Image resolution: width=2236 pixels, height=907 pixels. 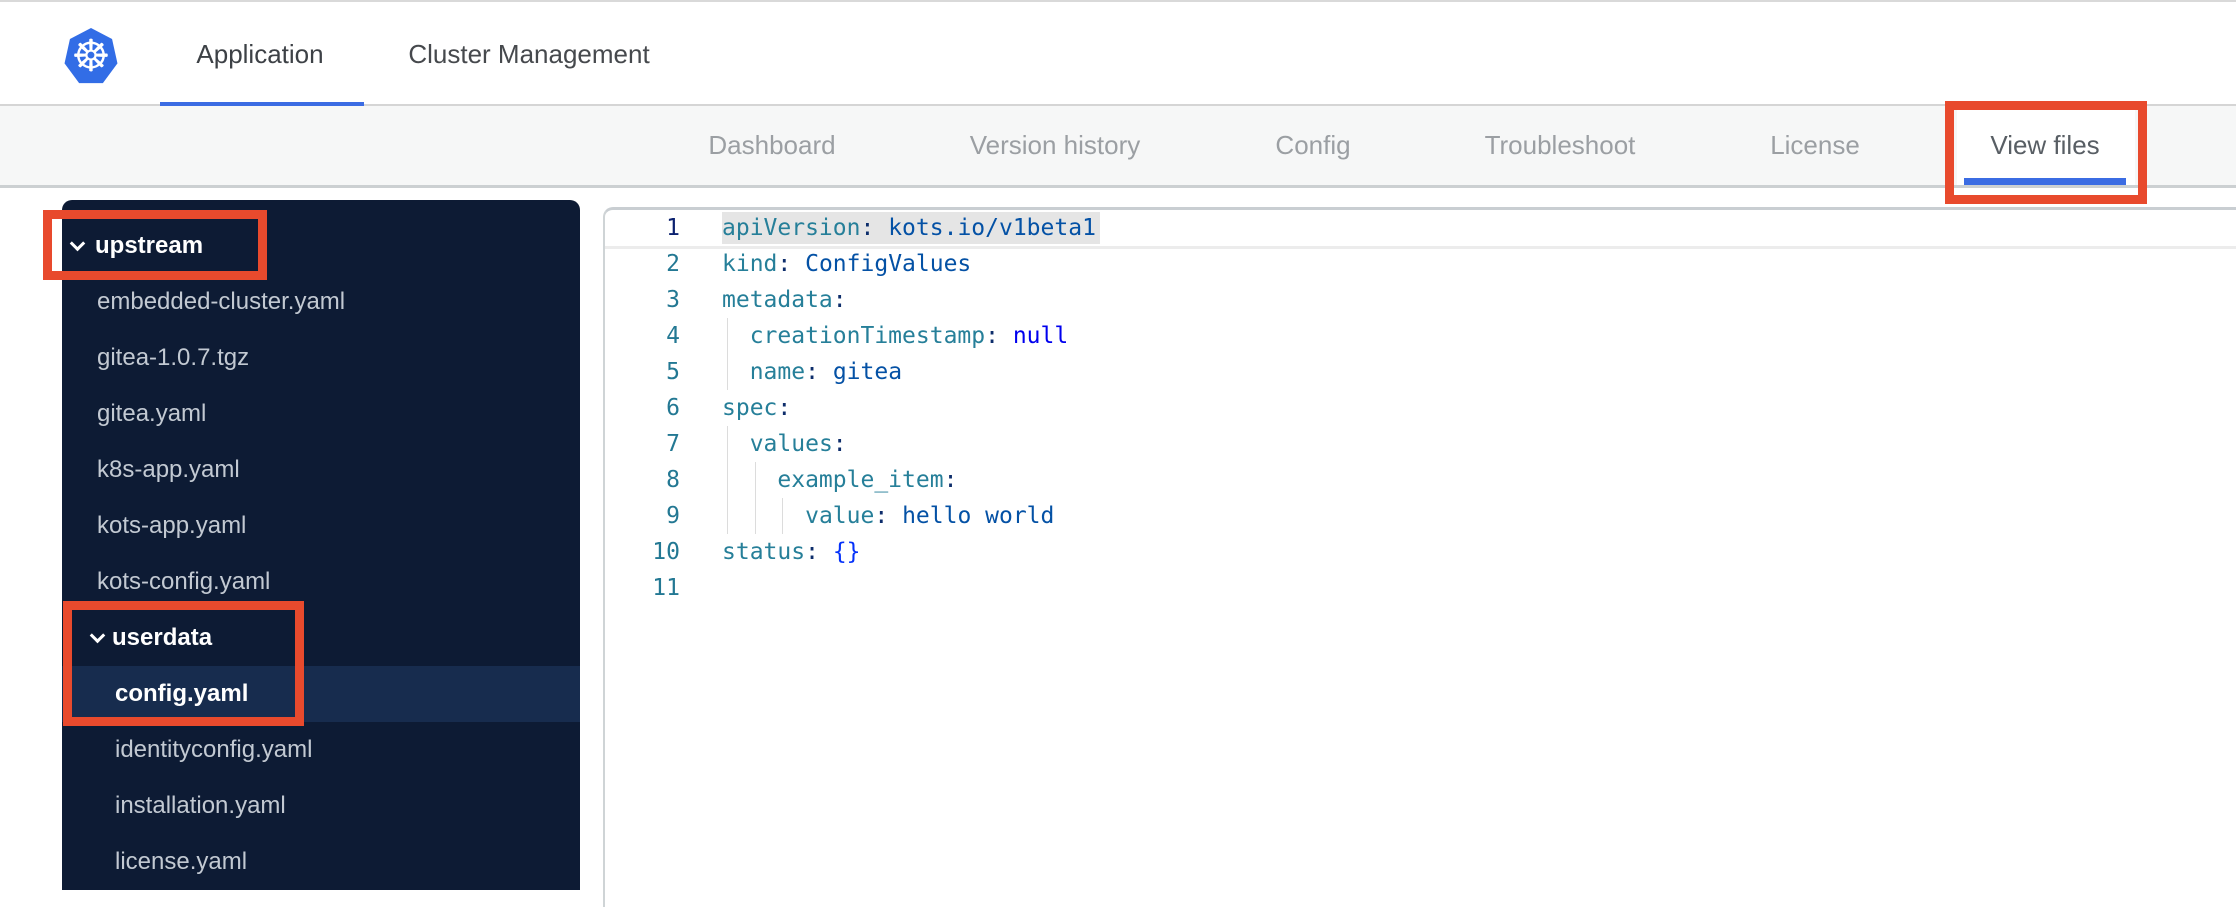 I want to click on line-number: 8, so click(x=673, y=480).